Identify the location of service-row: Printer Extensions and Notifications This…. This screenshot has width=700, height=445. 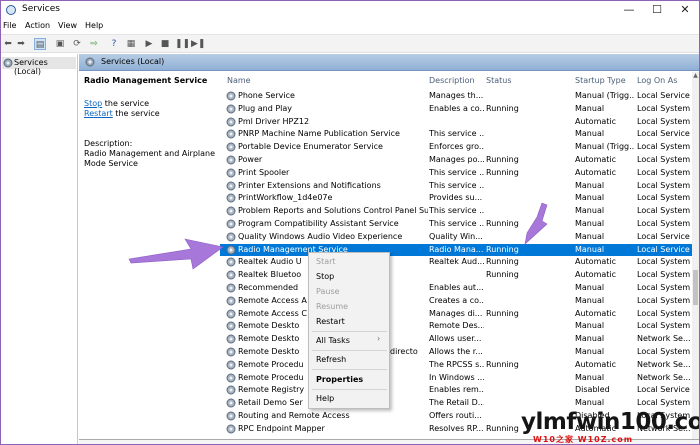
(456, 186).